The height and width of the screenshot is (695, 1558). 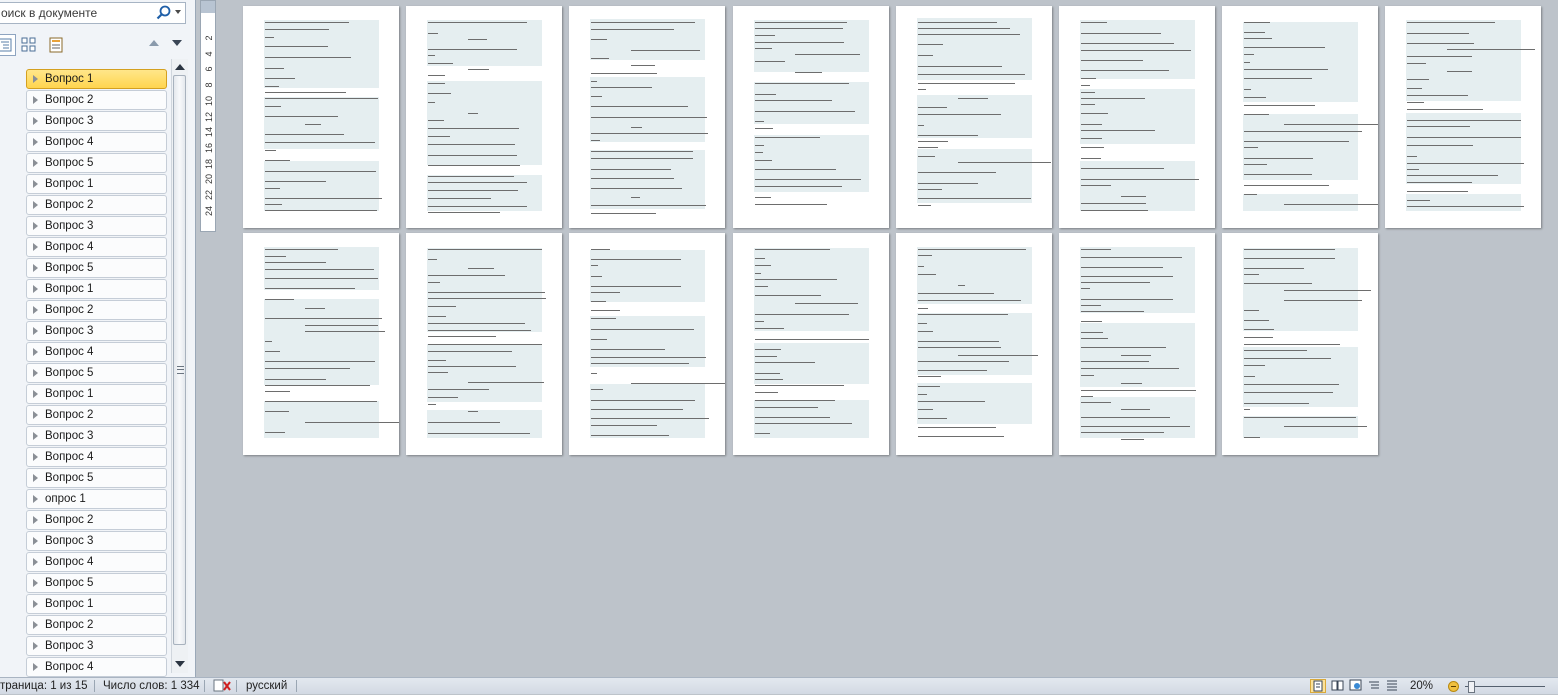 I want to click on zoom-slider-thumb, so click(x=1471, y=687).